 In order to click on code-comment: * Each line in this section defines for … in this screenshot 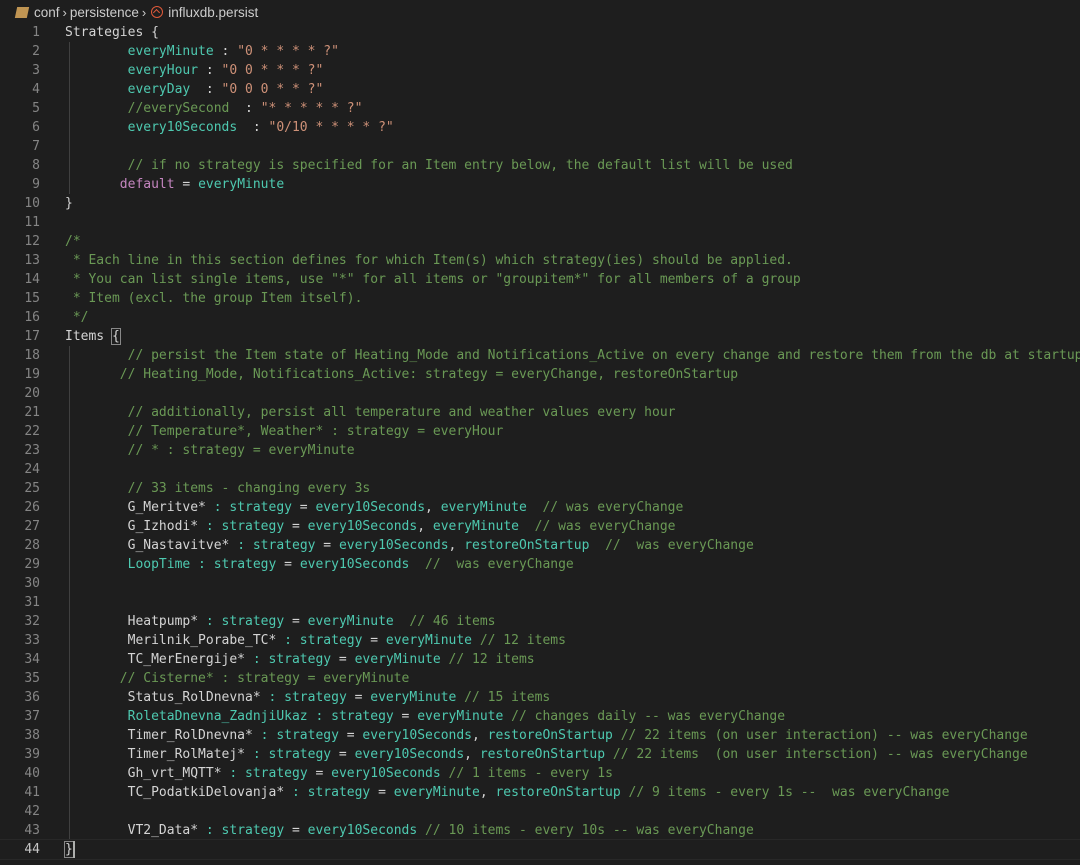, I will do `click(429, 260)`.